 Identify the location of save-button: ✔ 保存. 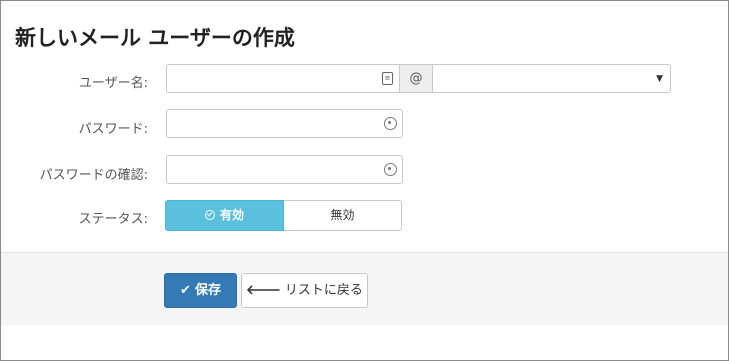
(200, 290).